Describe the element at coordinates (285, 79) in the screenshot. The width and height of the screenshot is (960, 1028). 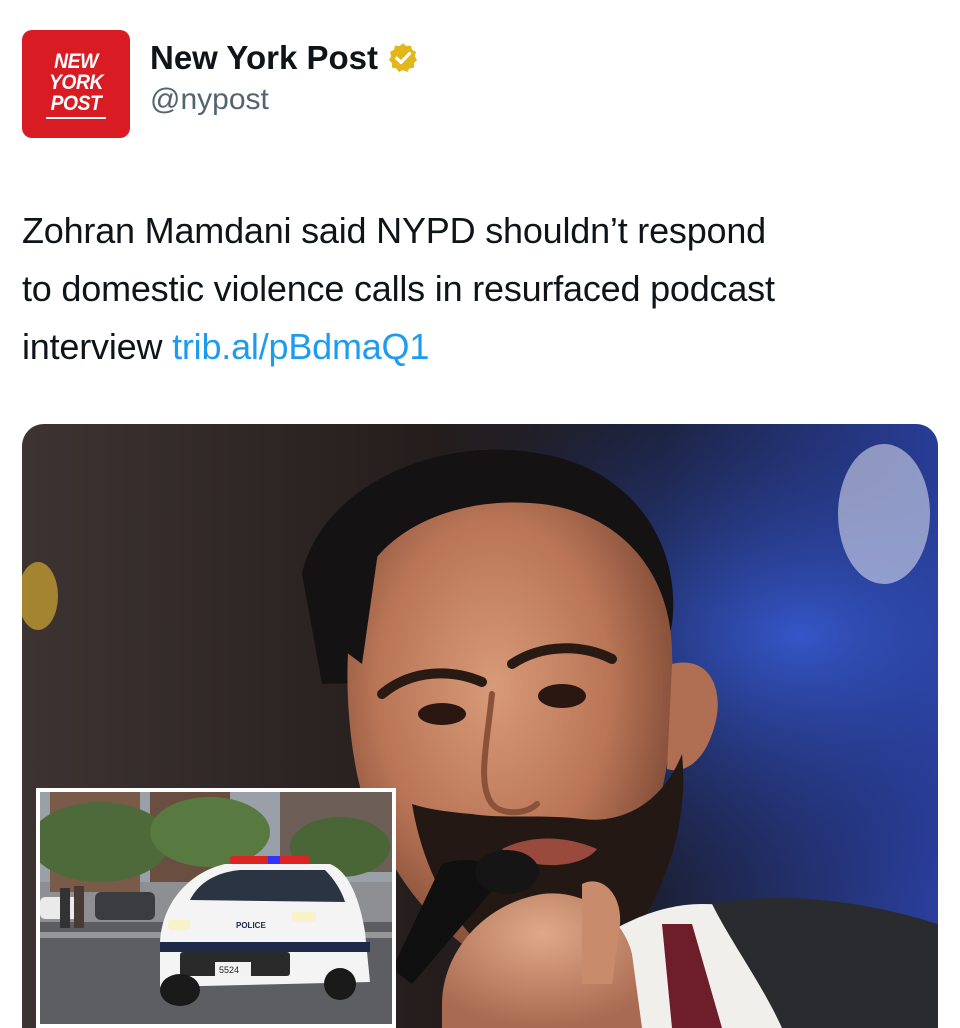
I see `account-identity: New York Post @nypost` at that location.